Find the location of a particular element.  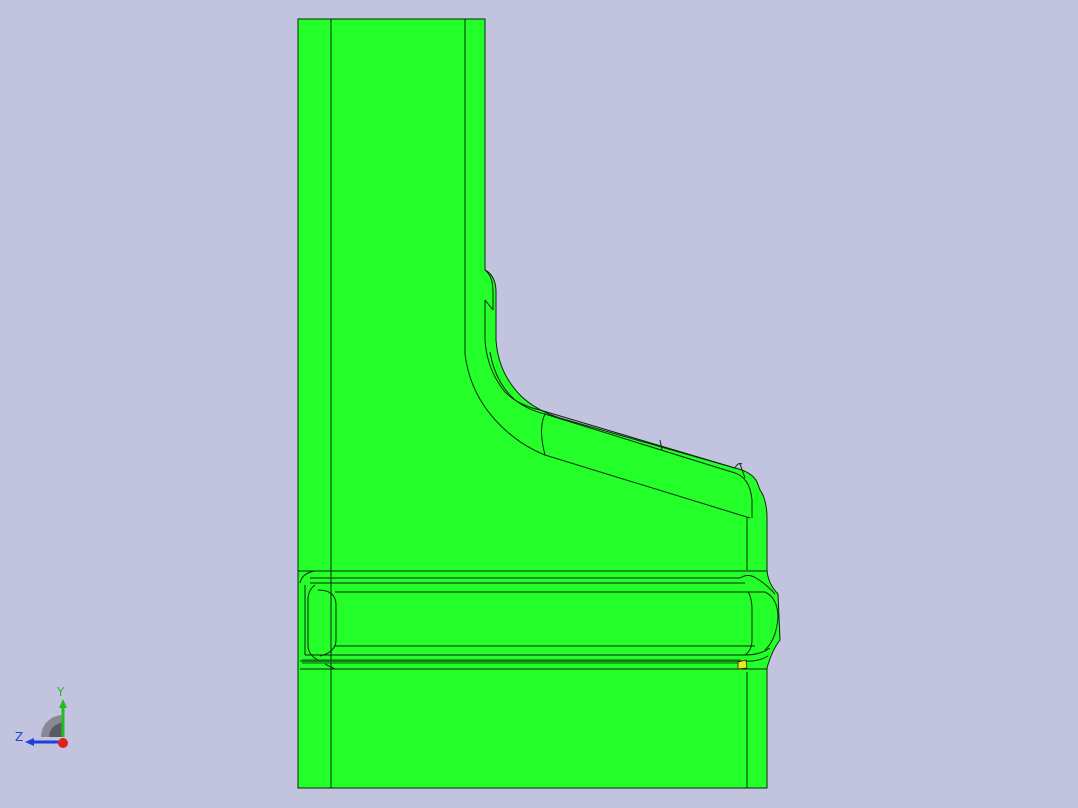

x-axis-dot-icon is located at coordinates (63, 743).